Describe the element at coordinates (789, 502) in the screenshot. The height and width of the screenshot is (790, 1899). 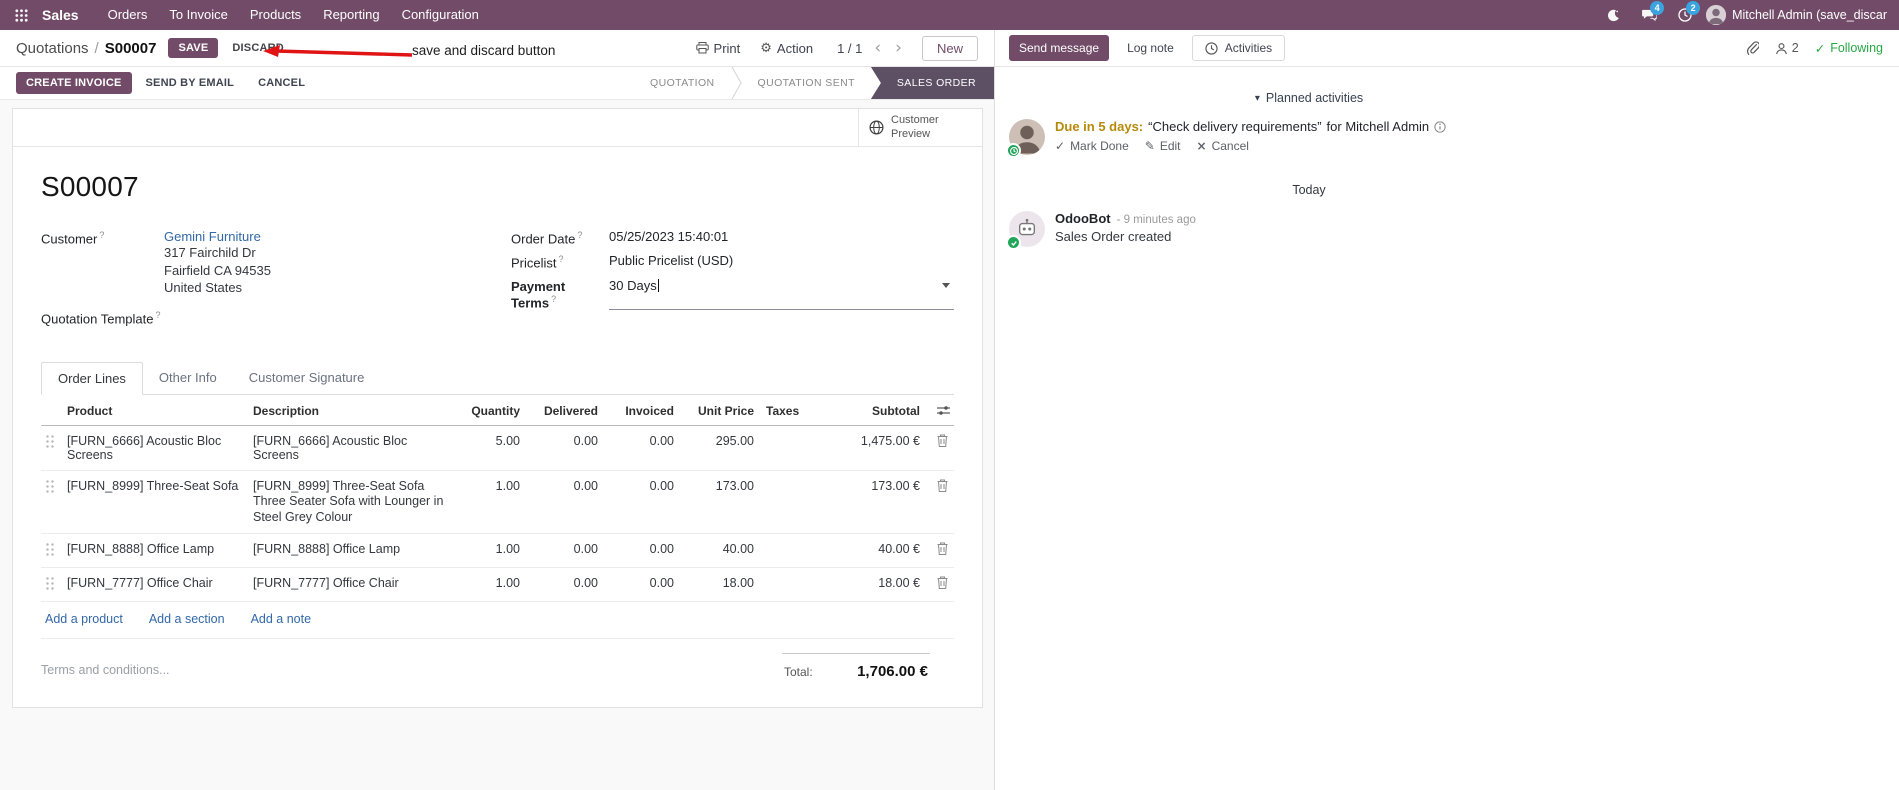
I see `cell-taxes` at that location.